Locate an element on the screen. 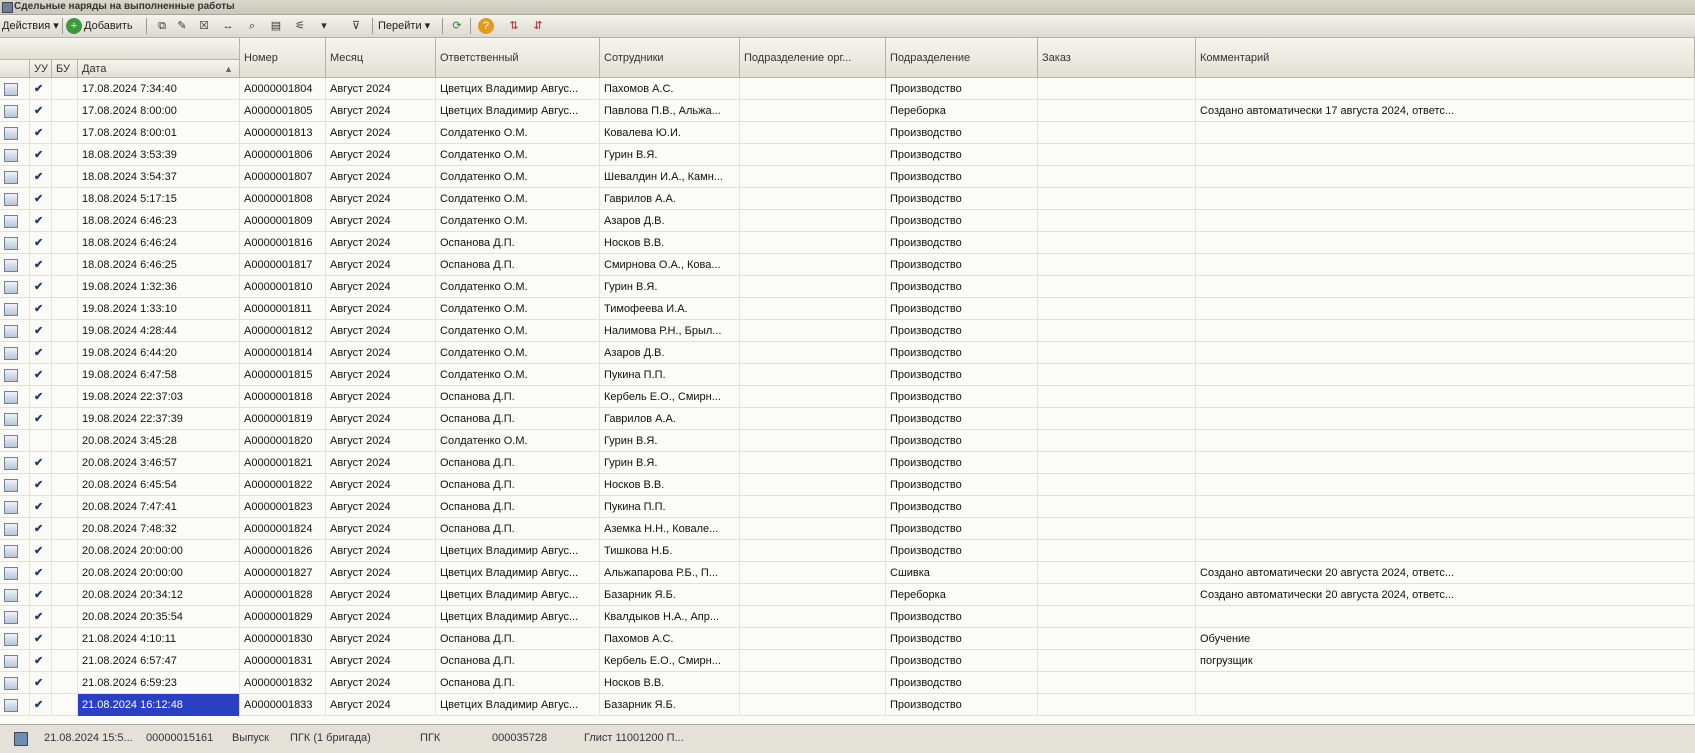 This screenshot has height=753, width=1695. post-icon: ↔ is located at coordinates (228, 26).